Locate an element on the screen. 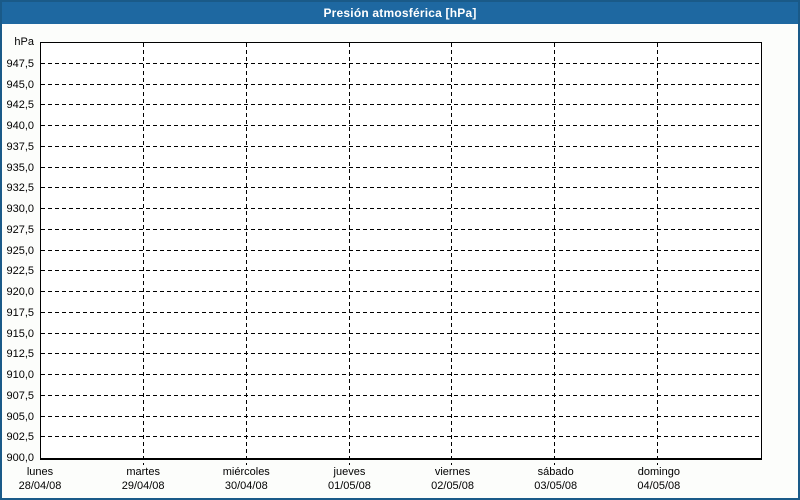 The image size is (800, 500). y-axis-tick-label: 932,5 is located at coordinates (20, 188).